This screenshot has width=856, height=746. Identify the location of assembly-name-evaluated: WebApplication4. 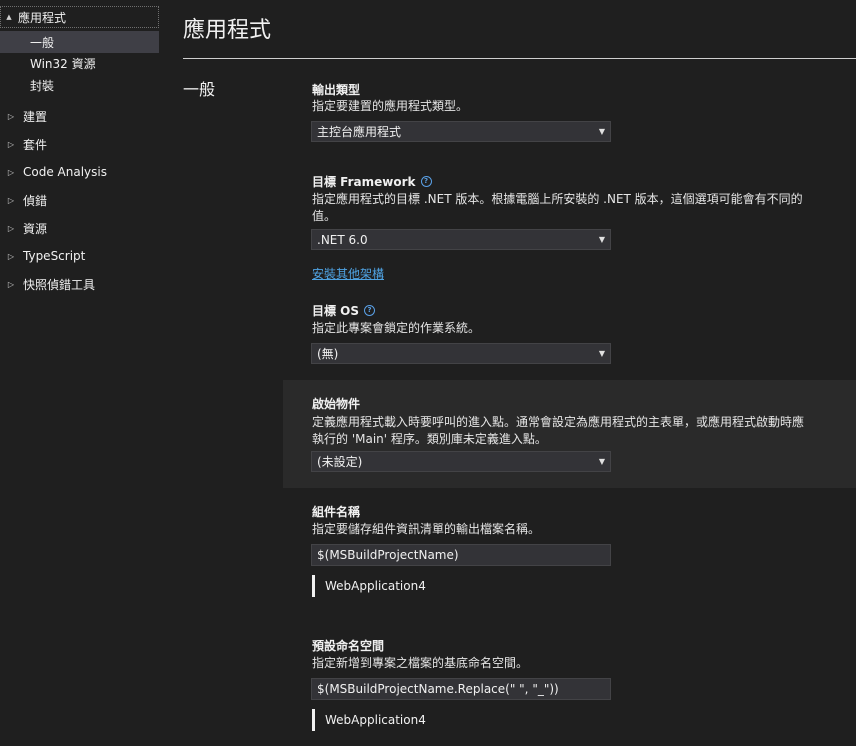
(369, 586).